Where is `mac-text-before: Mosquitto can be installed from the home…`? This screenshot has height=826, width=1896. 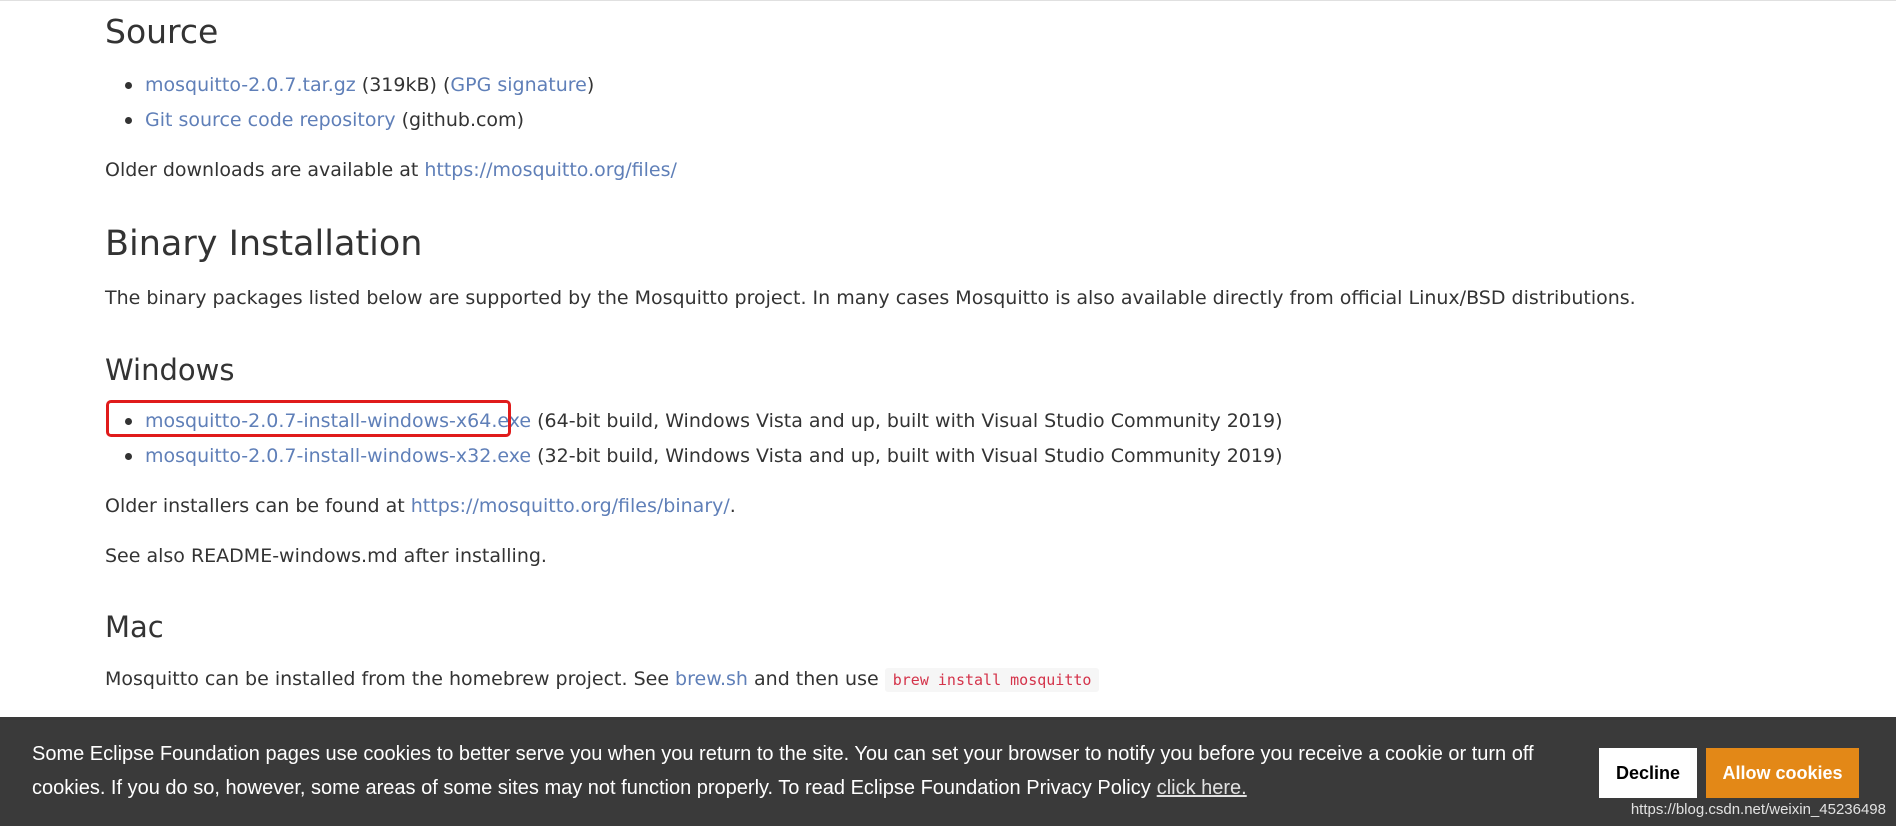
mac-text-before: Mosquitto can be installed from the home… is located at coordinates (390, 679).